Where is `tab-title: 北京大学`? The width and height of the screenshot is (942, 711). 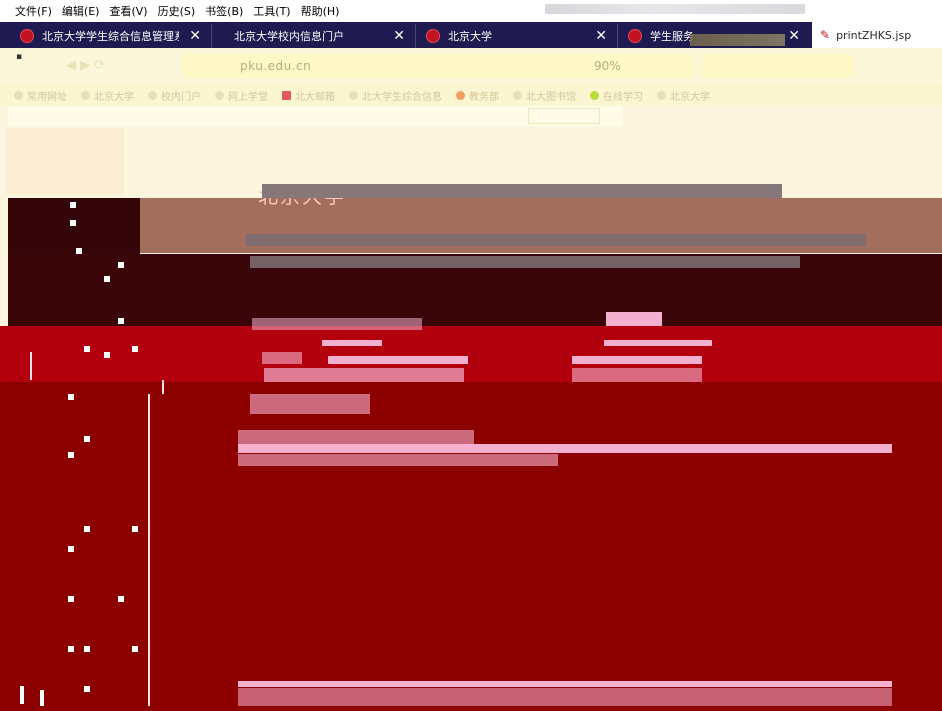
tab-title: 北京大学 is located at coordinates (470, 36).